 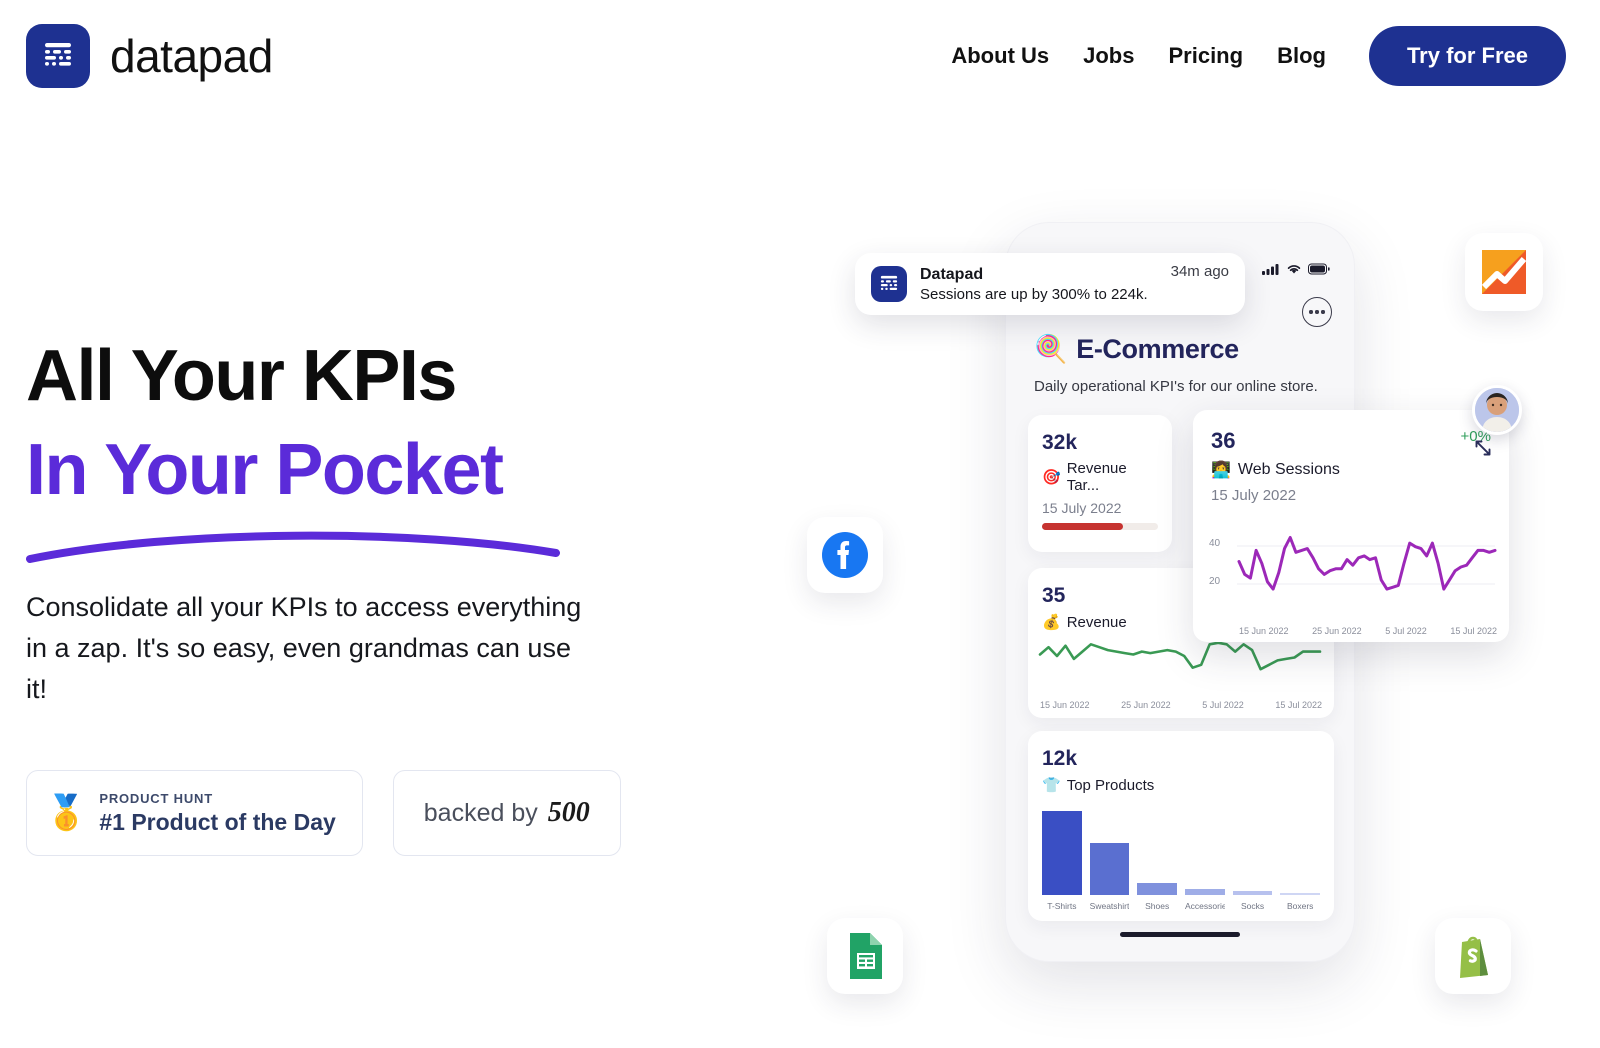 What do you see at coordinates (156, 798) in the screenshot?
I see `product-hunt-kicker: PRODUCT HUNT` at bounding box center [156, 798].